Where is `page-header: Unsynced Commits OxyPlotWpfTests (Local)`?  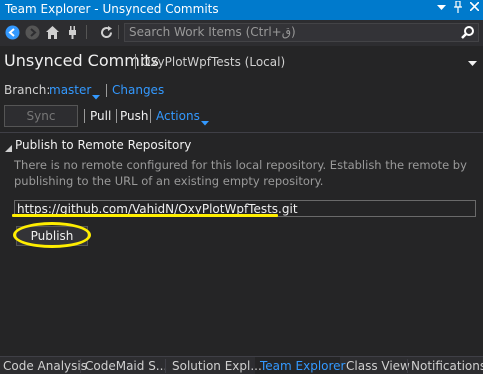 page-header: Unsynced Commits OxyPlotWpfTests (Local) is located at coordinates (241, 61).